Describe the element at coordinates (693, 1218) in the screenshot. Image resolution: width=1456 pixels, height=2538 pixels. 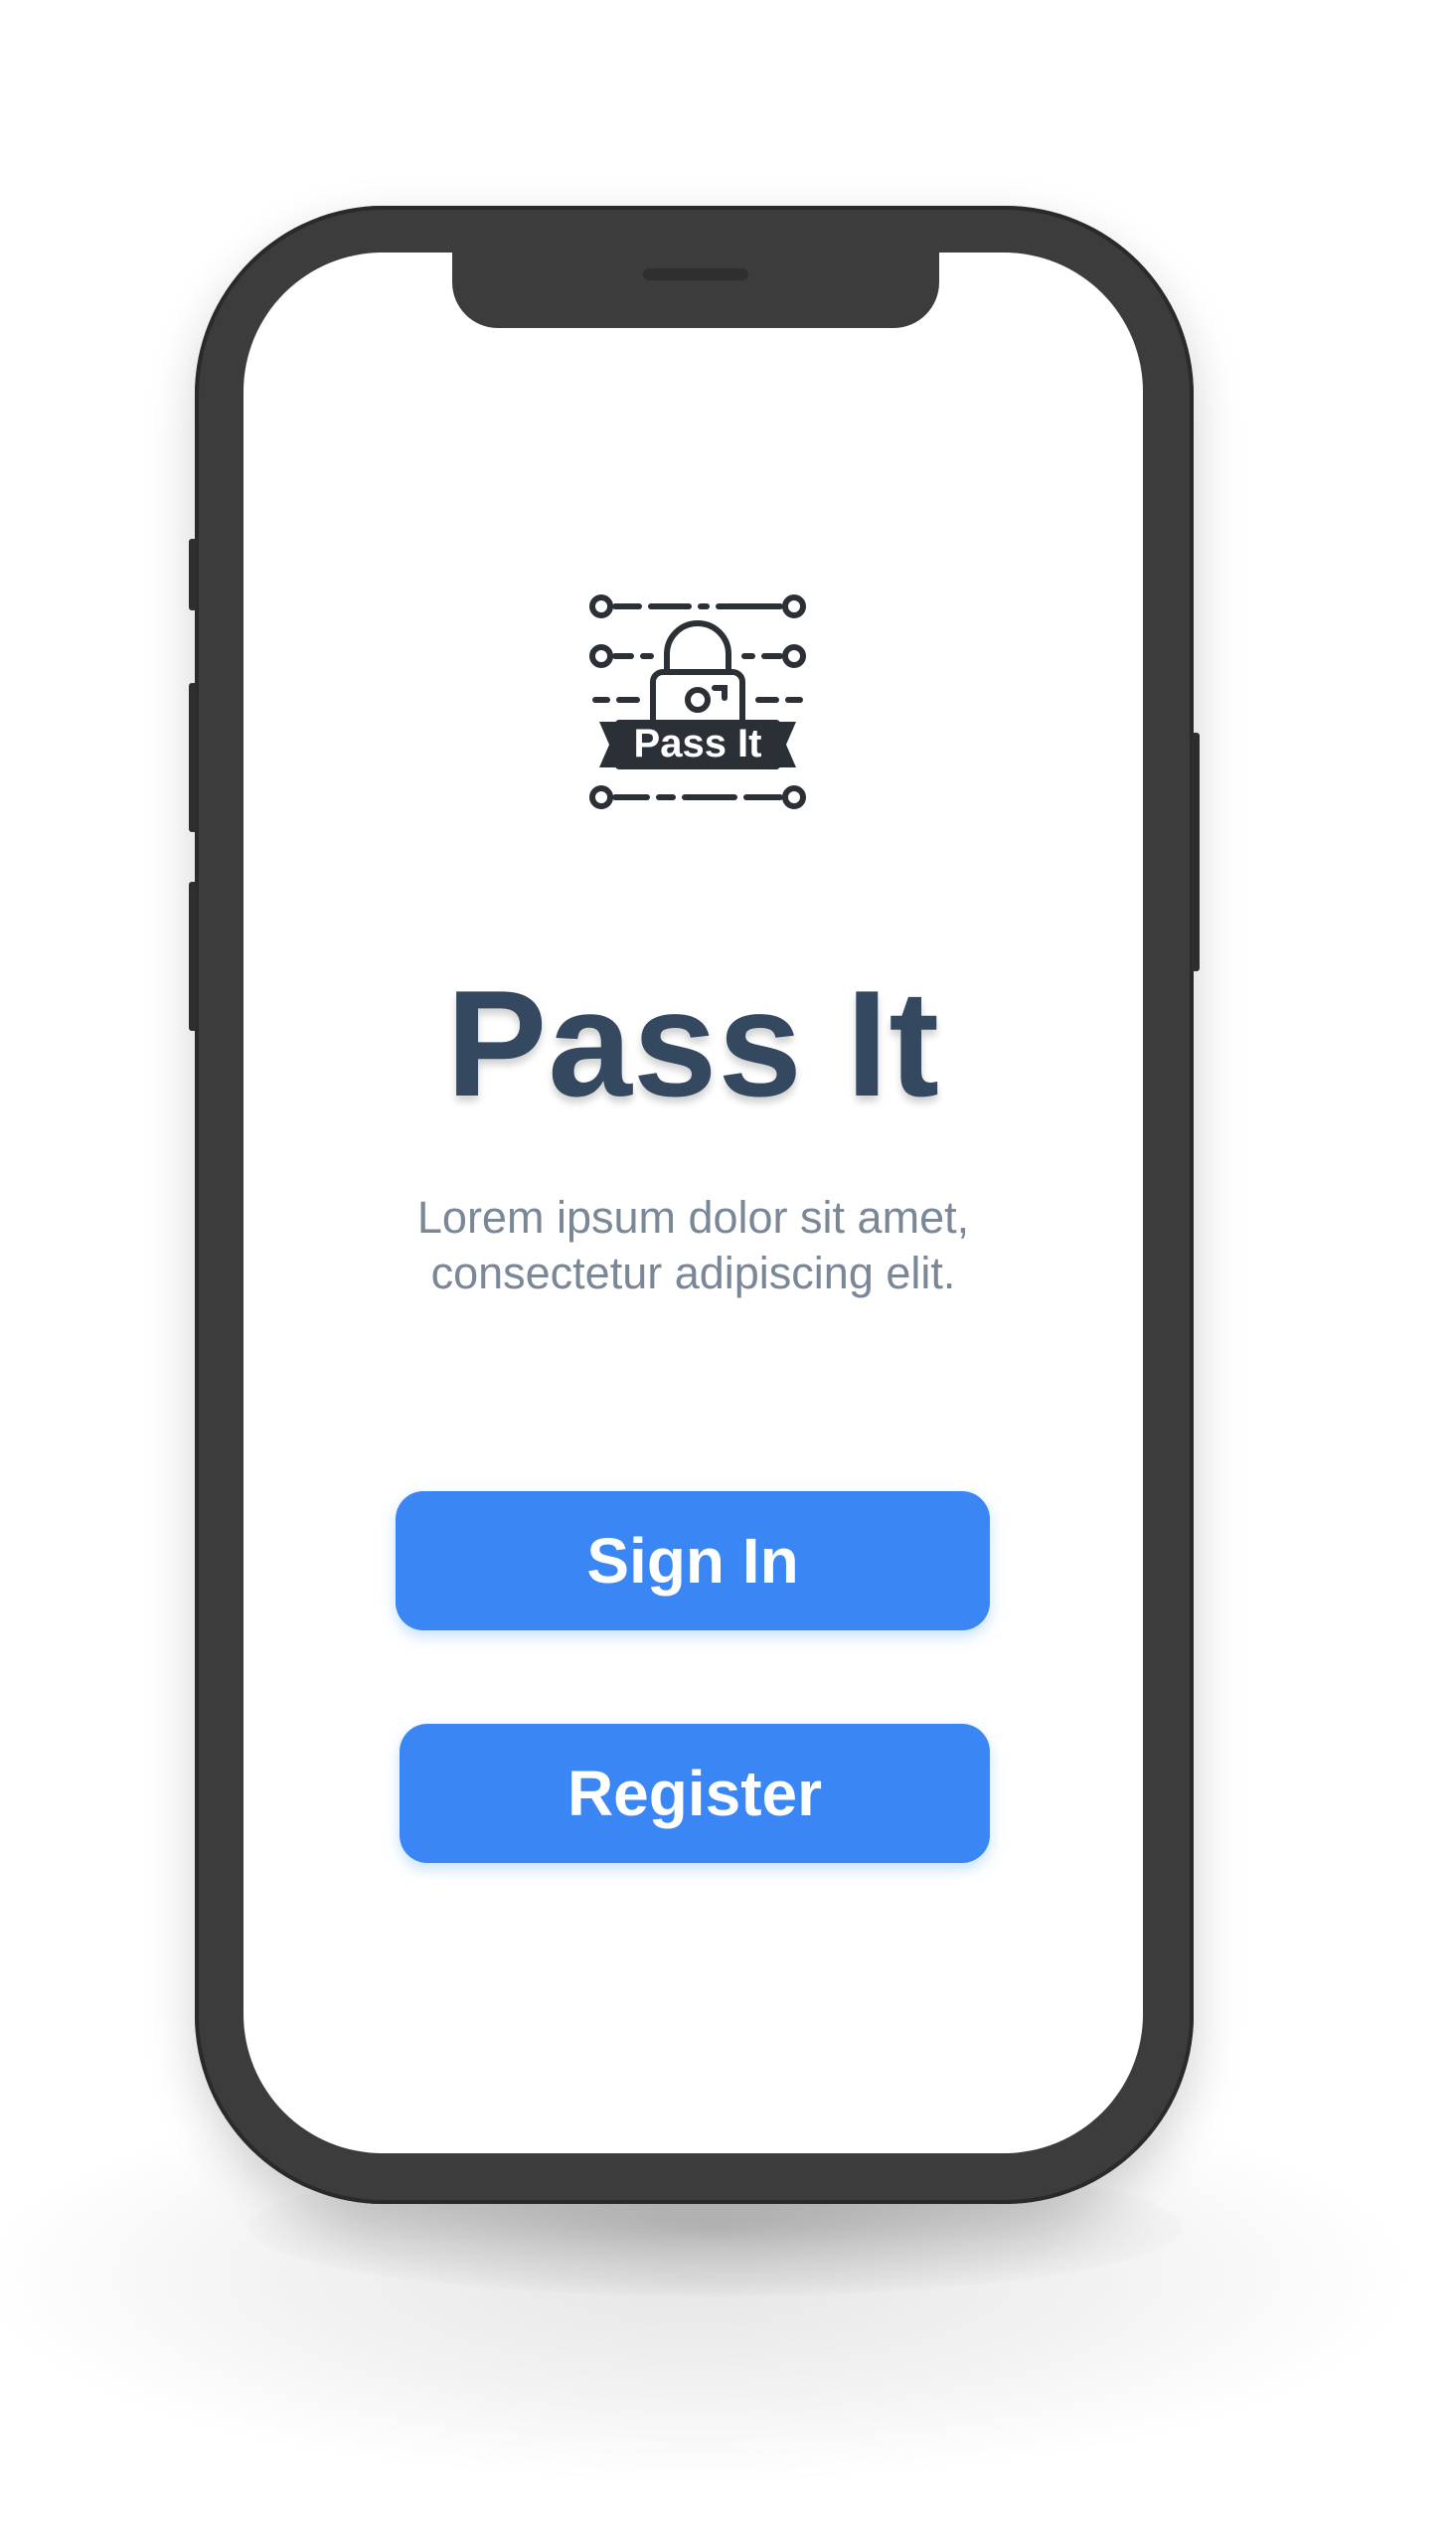
I see `tagline-line-1: Lorem ipsum dolor sit amet,` at that location.